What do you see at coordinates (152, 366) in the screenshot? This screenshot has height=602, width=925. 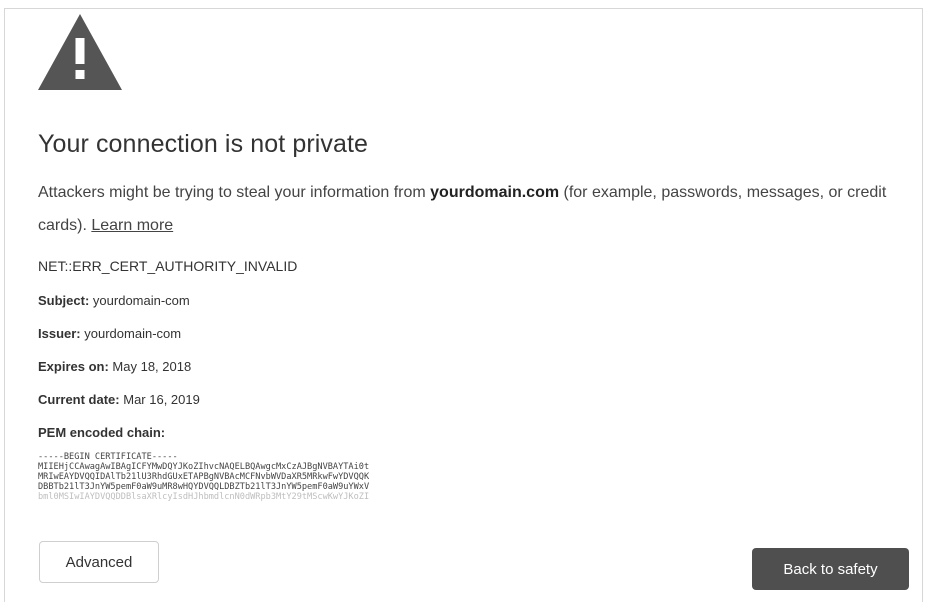 I see `detail-value: May 18, 2018` at bounding box center [152, 366].